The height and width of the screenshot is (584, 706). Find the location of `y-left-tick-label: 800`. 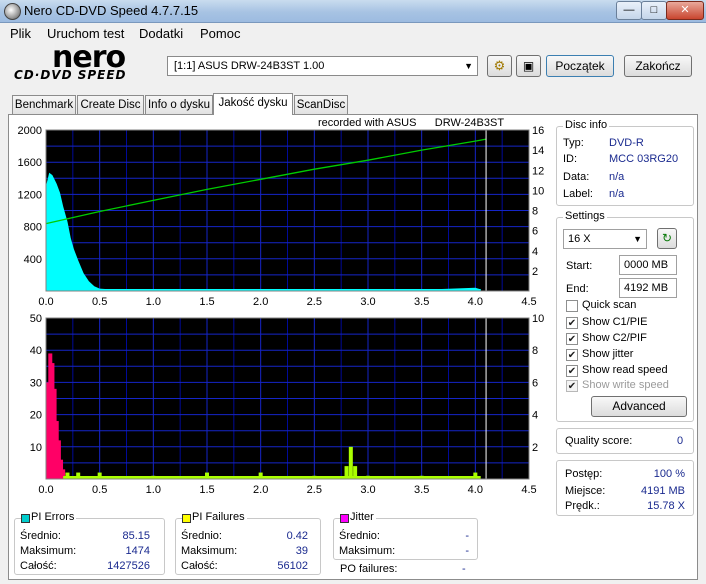

y-left-tick-label: 800 is located at coordinates (33, 228).